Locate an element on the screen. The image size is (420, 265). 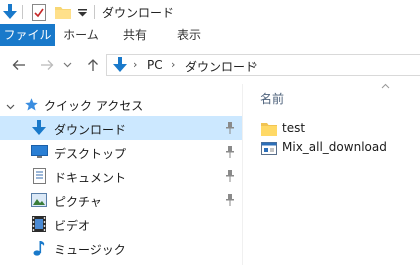
app-file-icon is located at coordinates (269, 148).